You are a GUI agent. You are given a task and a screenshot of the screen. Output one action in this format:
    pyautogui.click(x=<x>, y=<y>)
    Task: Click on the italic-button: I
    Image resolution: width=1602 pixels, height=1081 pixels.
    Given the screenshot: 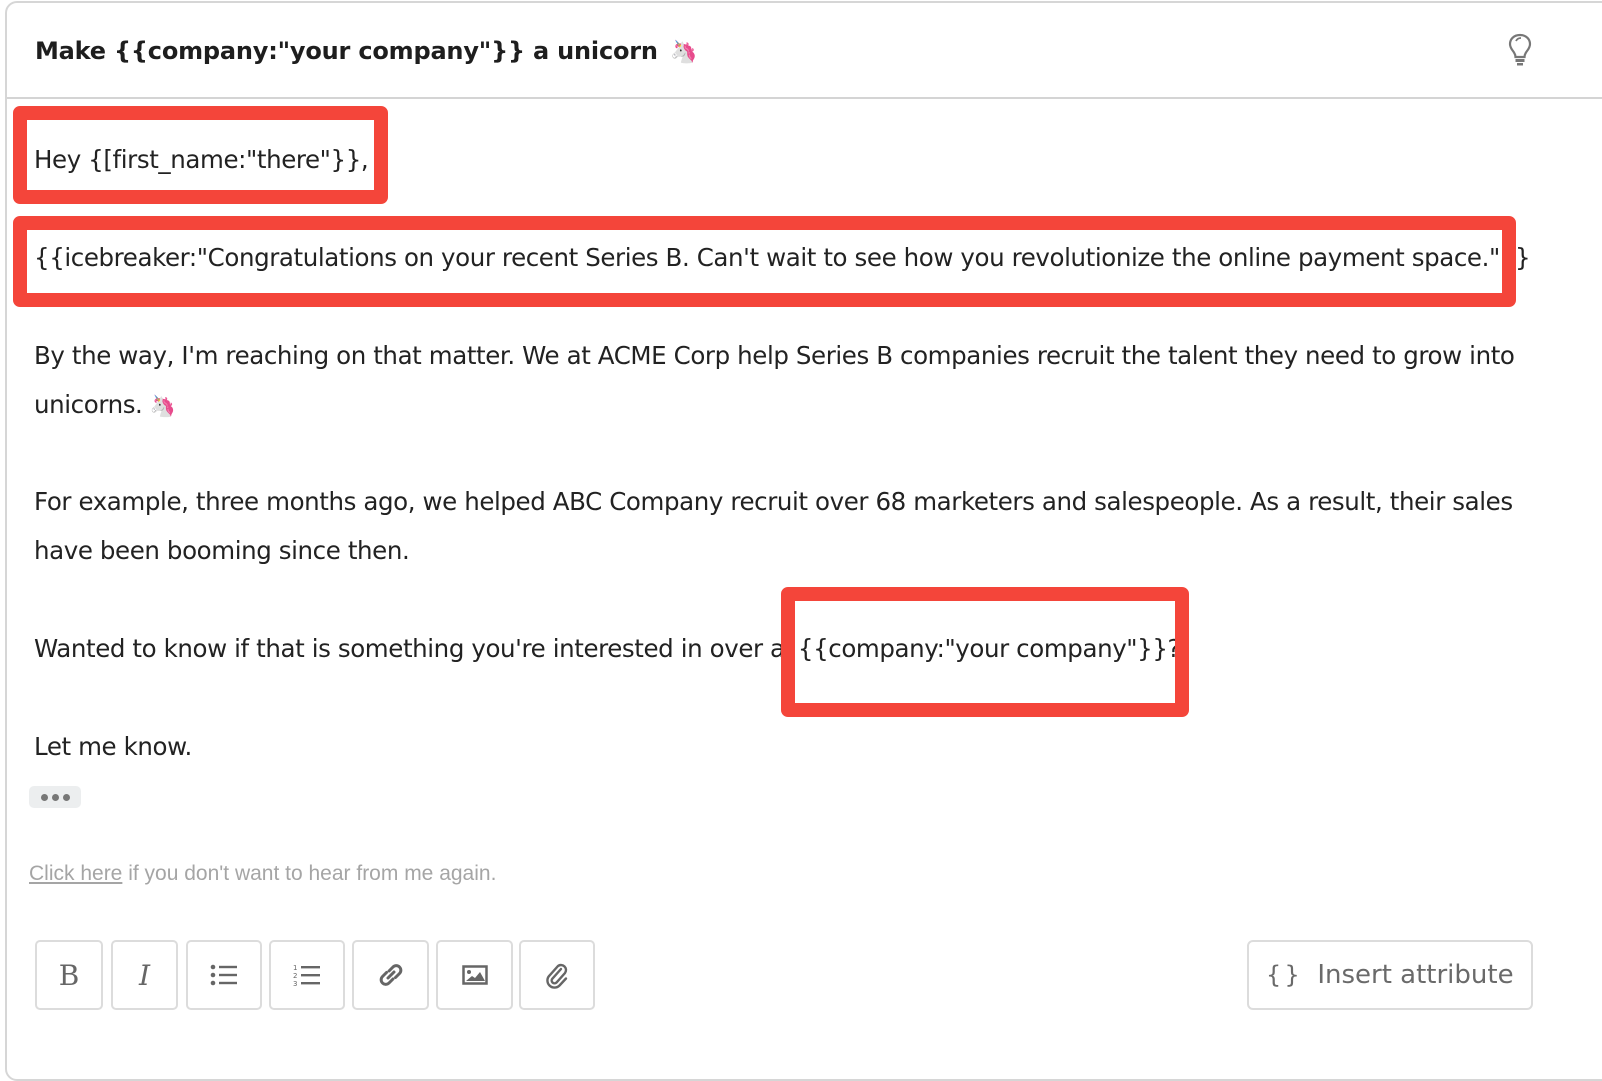 What is the action you would take?
    pyautogui.click(x=144, y=975)
    